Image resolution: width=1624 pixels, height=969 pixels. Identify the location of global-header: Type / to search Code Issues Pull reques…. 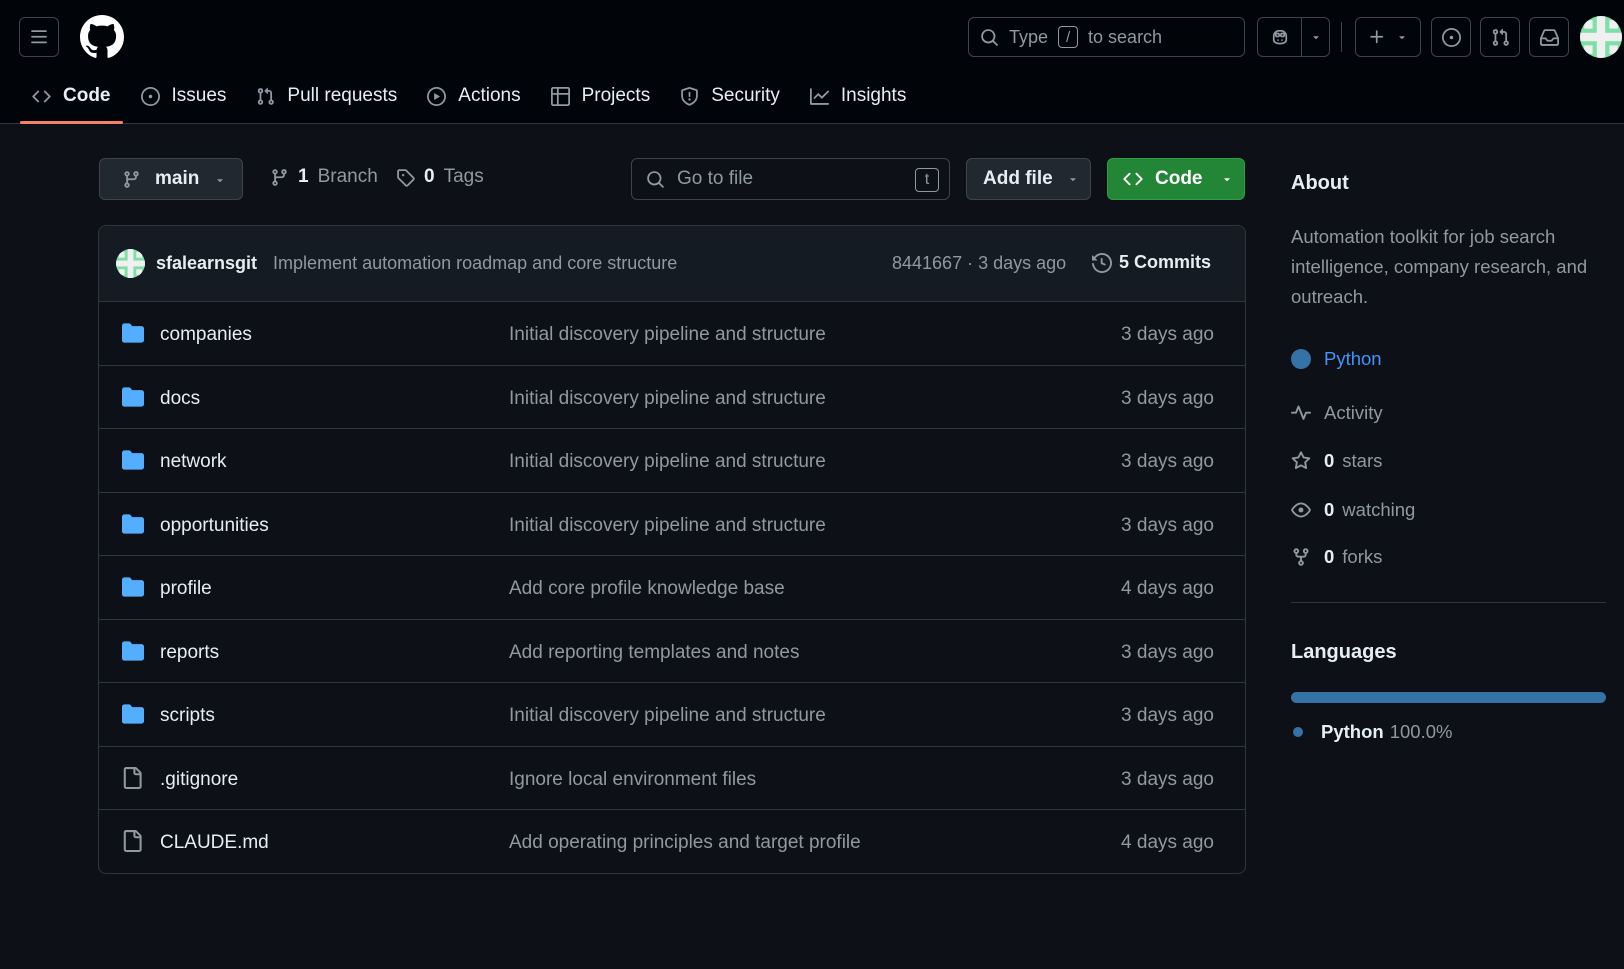
(812, 62).